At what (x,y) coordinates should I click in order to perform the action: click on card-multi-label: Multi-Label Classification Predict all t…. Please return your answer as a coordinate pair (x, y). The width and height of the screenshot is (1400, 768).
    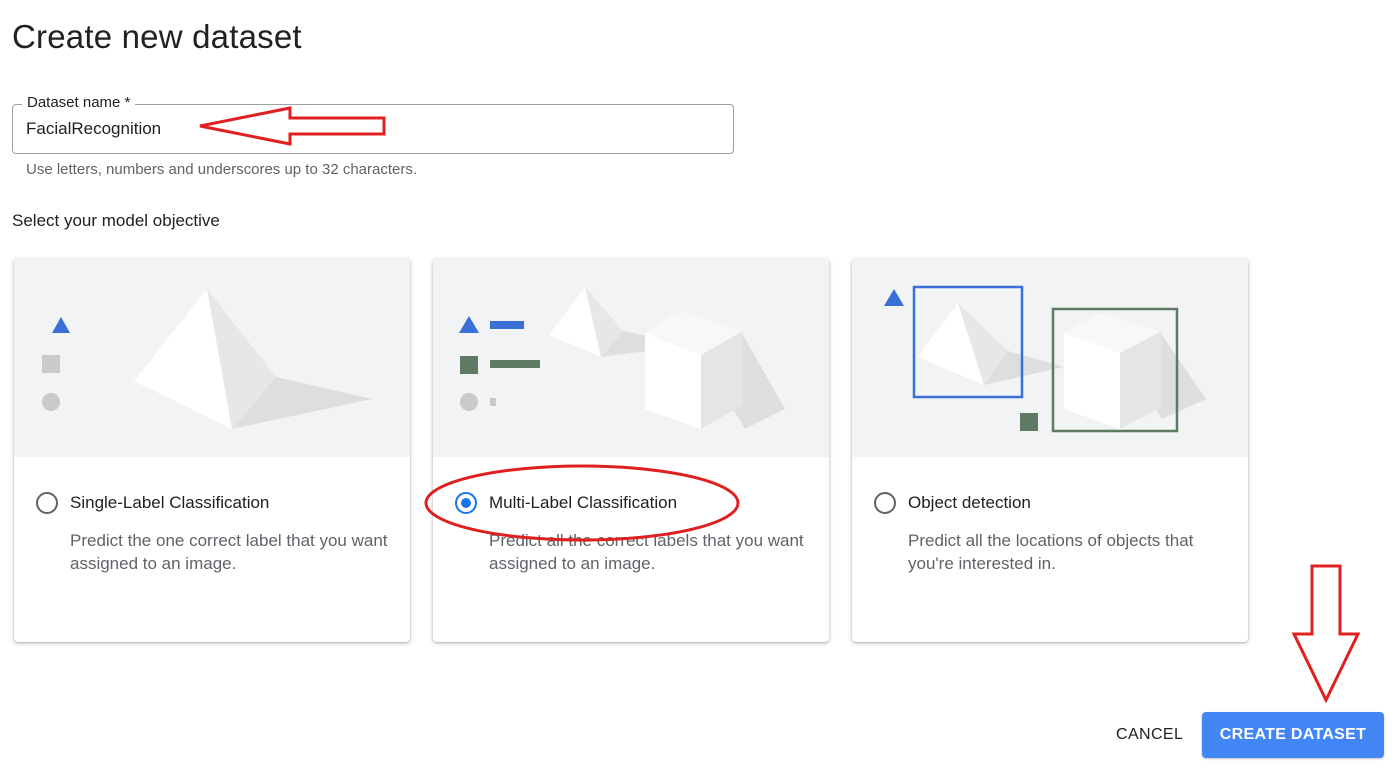
    Looking at the image, I should click on (631, 450).